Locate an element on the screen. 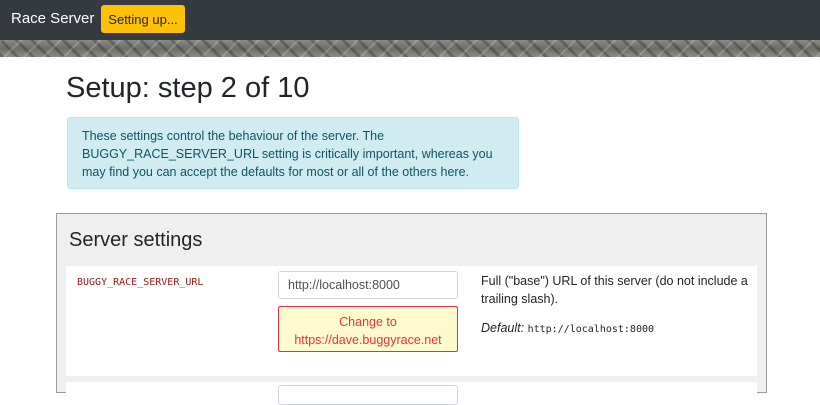  setting-row is located at coordinates (411, 393).